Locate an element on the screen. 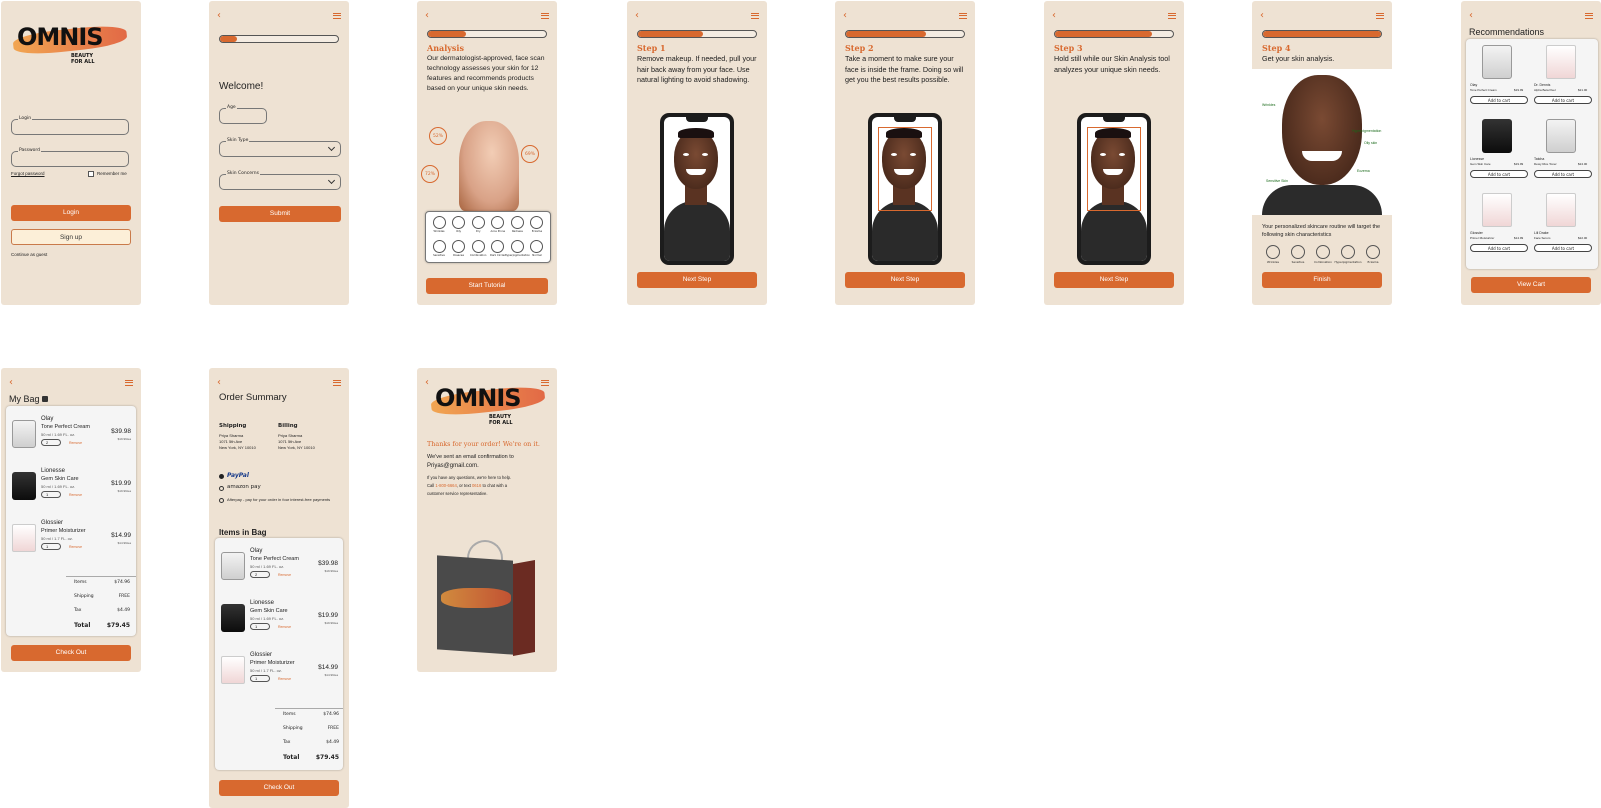  feature-label: Dry is located at coordinates (478, 231).